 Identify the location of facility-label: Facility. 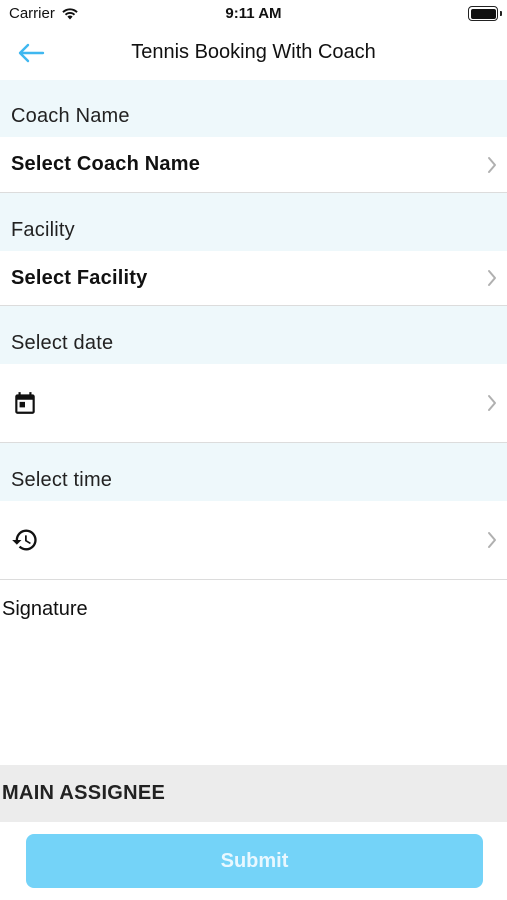
(253, 222).